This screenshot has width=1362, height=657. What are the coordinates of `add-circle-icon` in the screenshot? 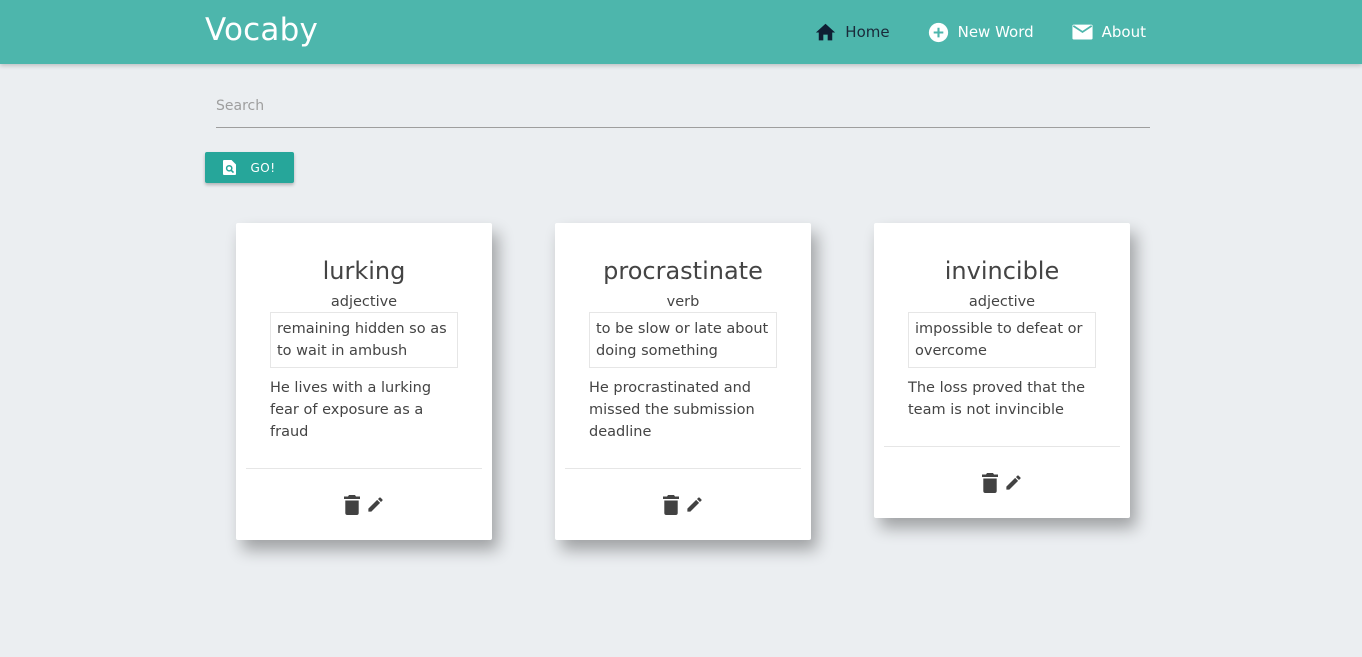 It's located at (938, 32).